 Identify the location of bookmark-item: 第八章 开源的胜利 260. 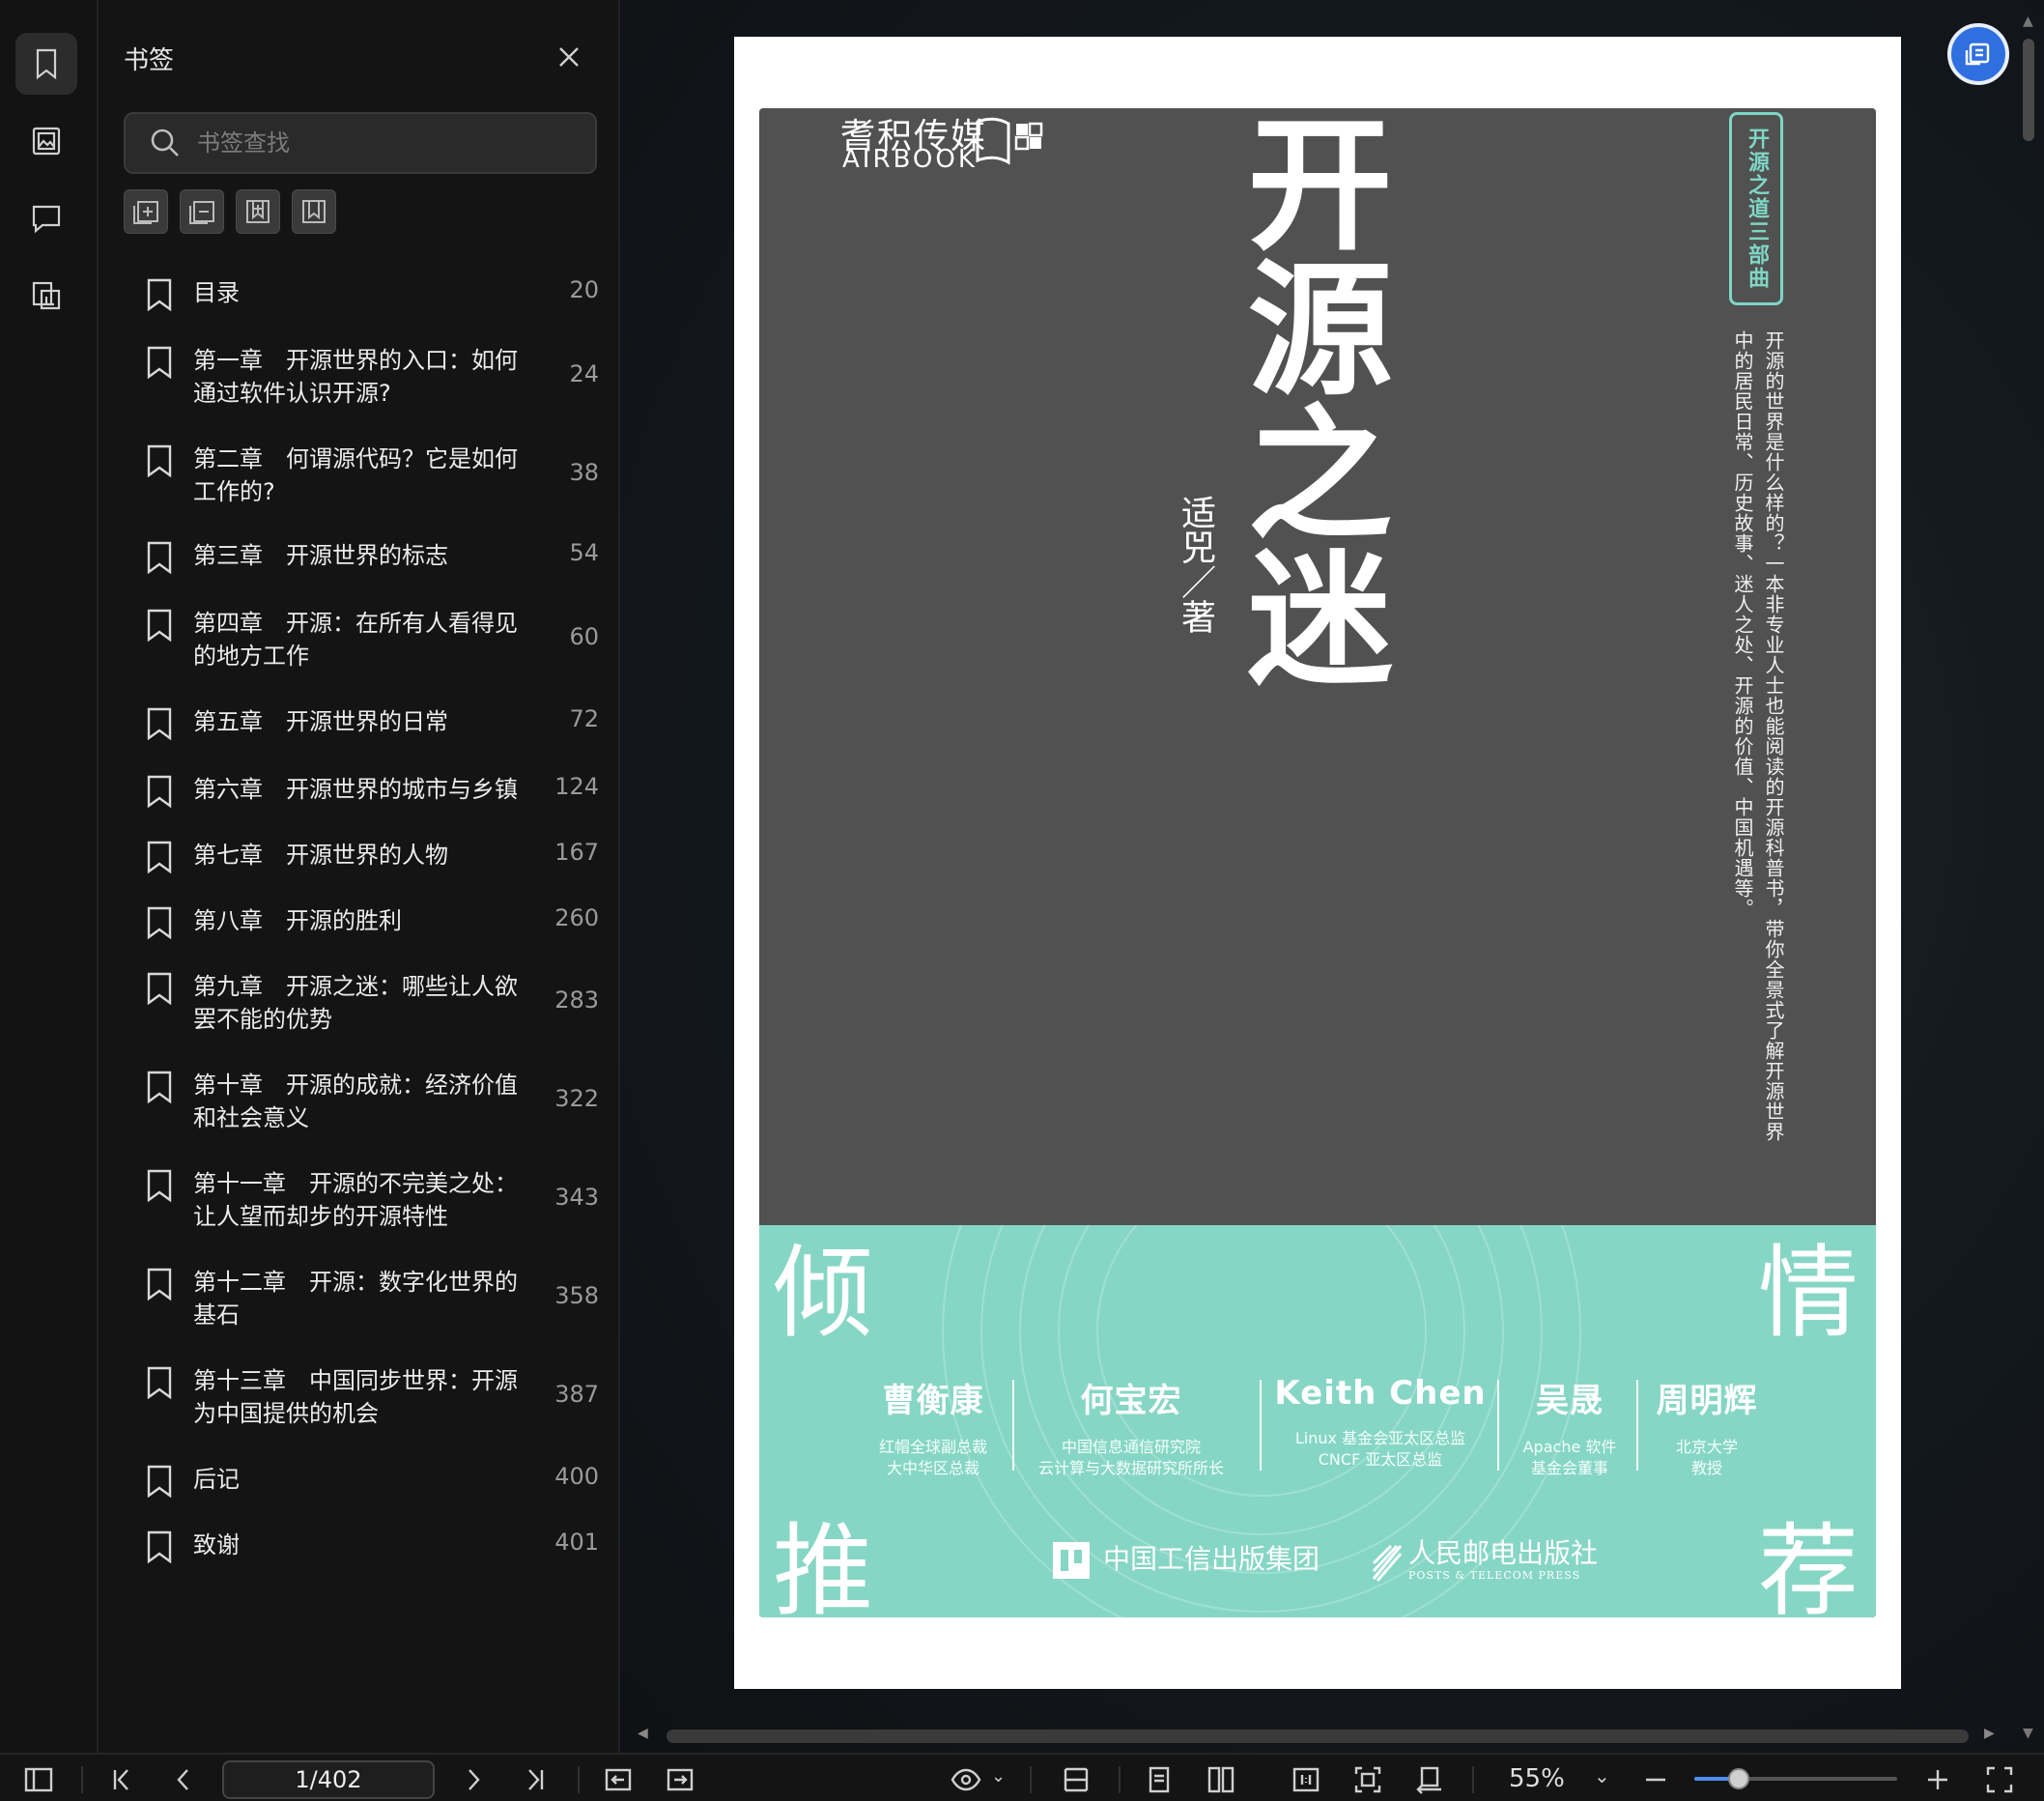
(372, 922).